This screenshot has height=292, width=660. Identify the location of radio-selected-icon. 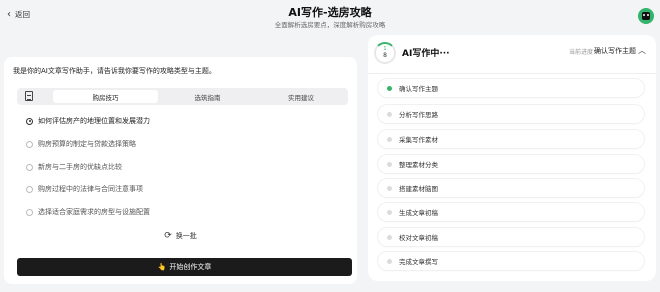
(29, 121).